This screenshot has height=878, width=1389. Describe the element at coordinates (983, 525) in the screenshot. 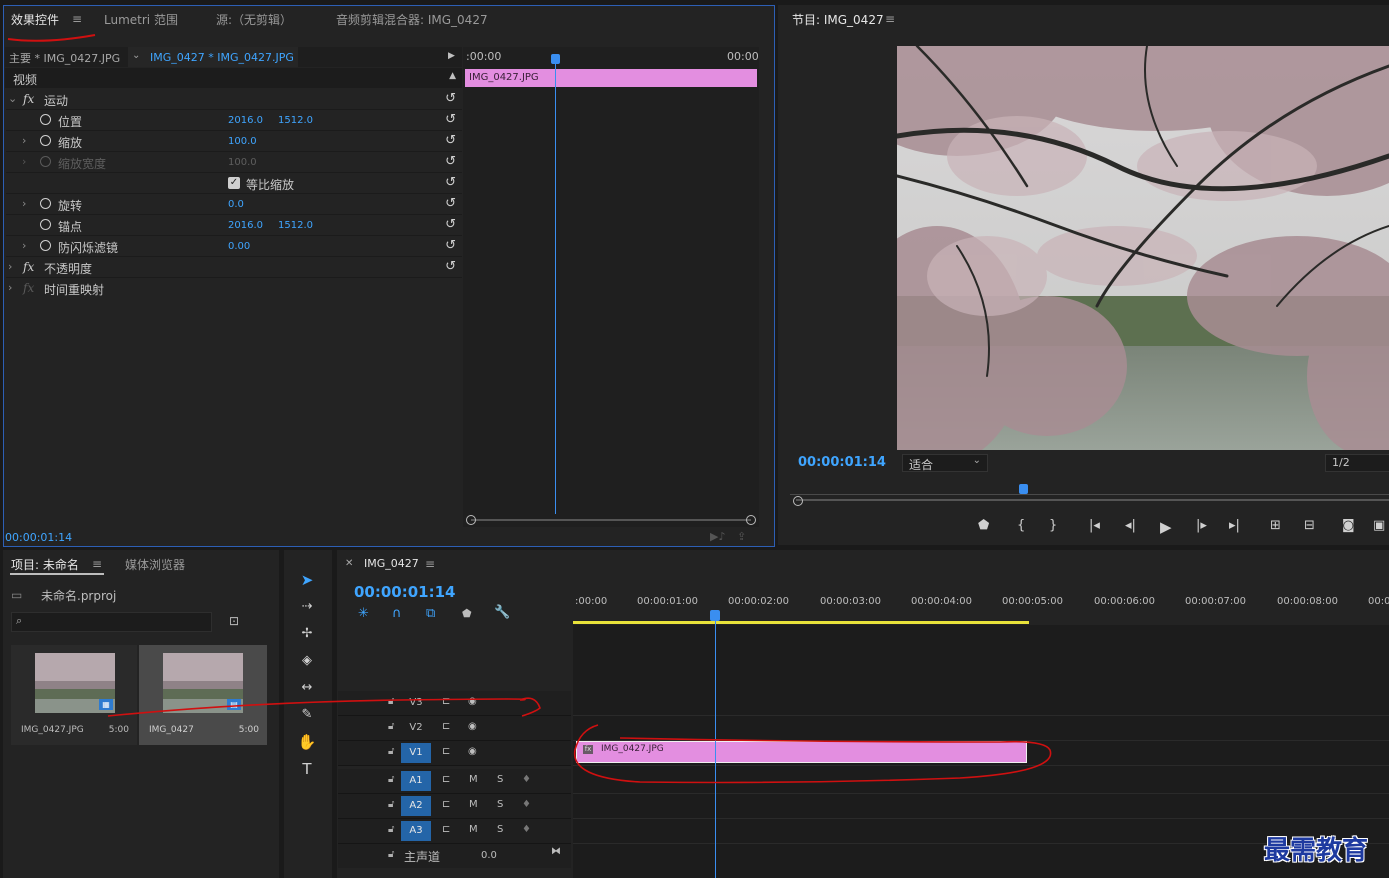

I see `marker-icon: ⬟` at that location.